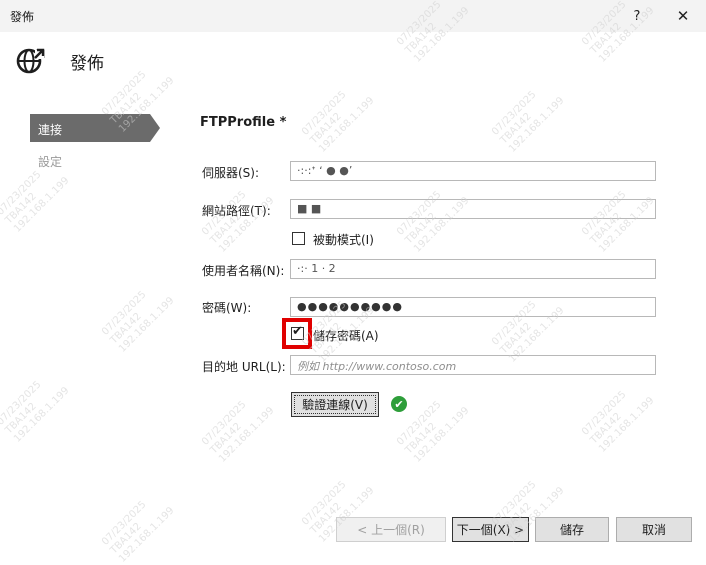 The height and width of the screenshot is (565, 706). What do you see at coordinates (335, 404) in the screenshot?
I see `validate-connection-button: 驗證連線(V)` at bounding box center [335, 404].